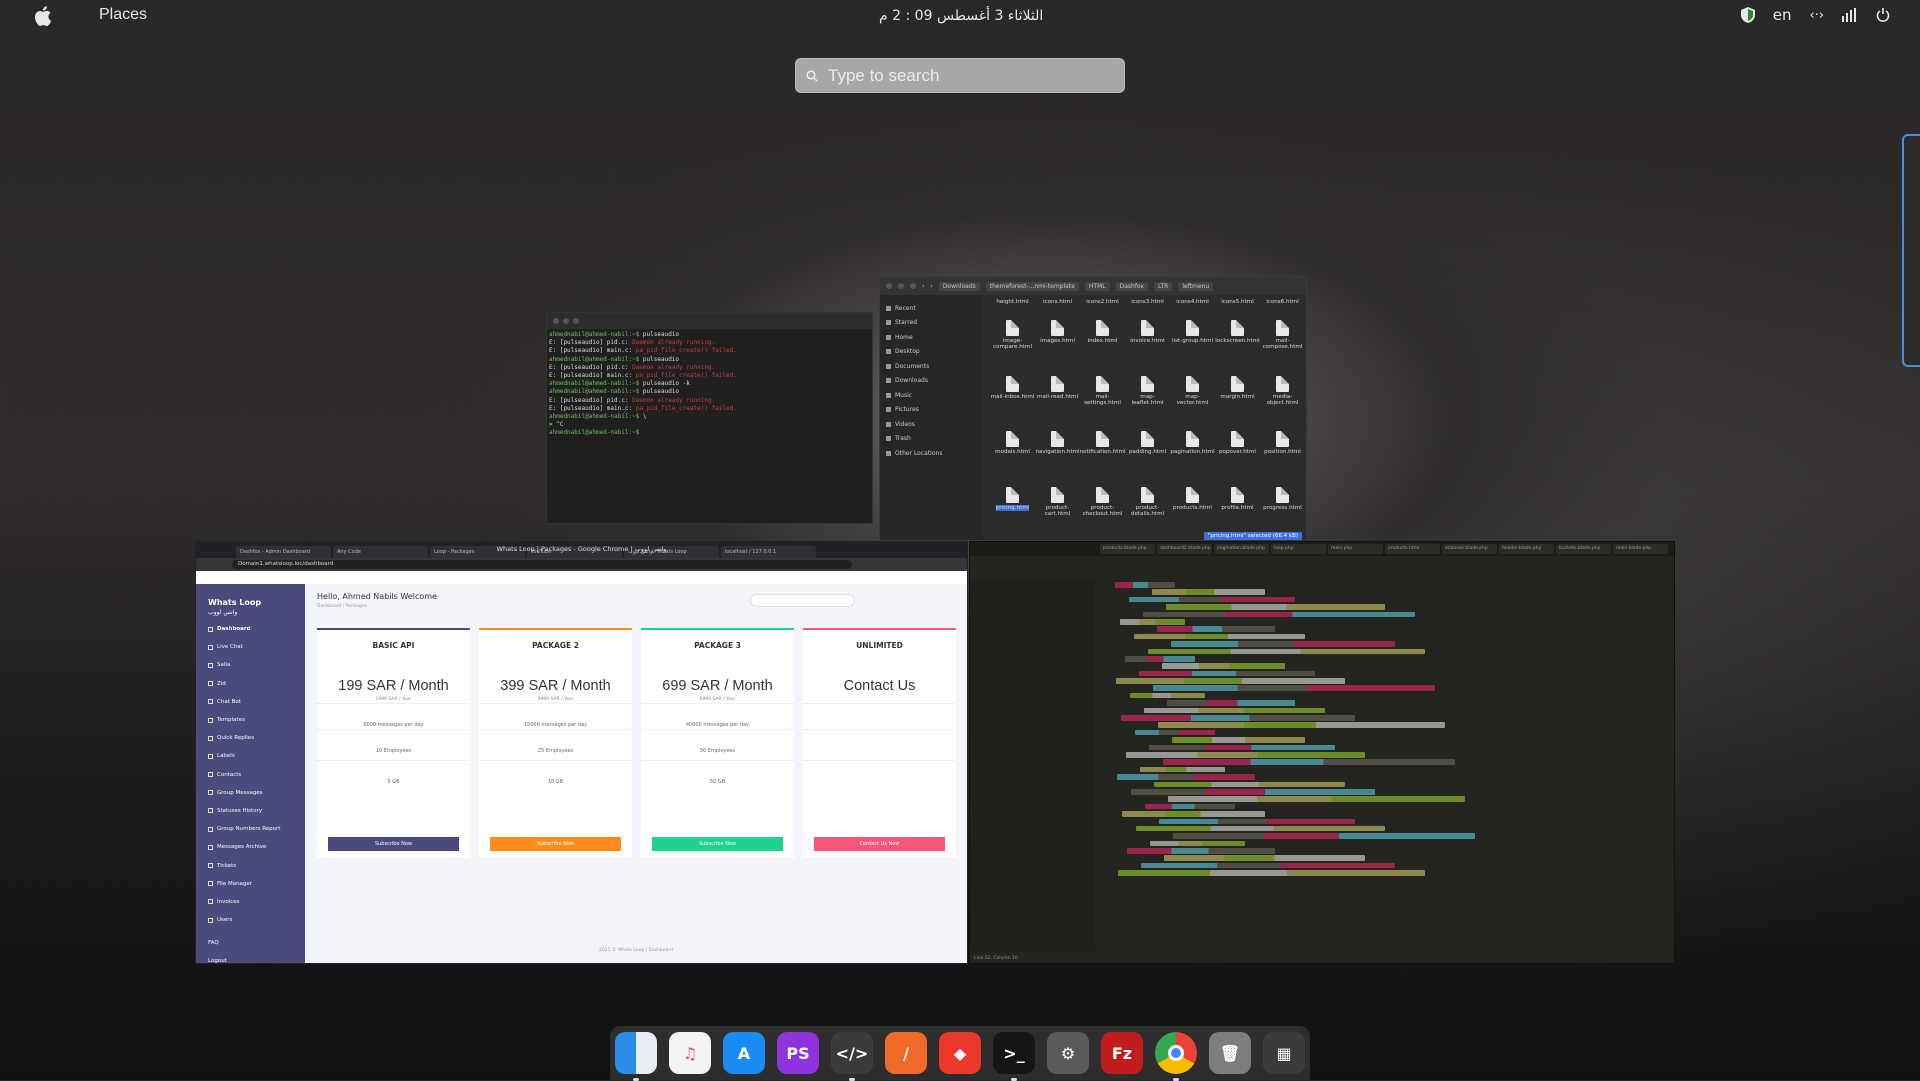 This screenshot has width=1920, height=1081. What do you see at coordinates (1192, 509) in the screenshot?
I see `file-item: products.html` at bounding box center [1192, 509].